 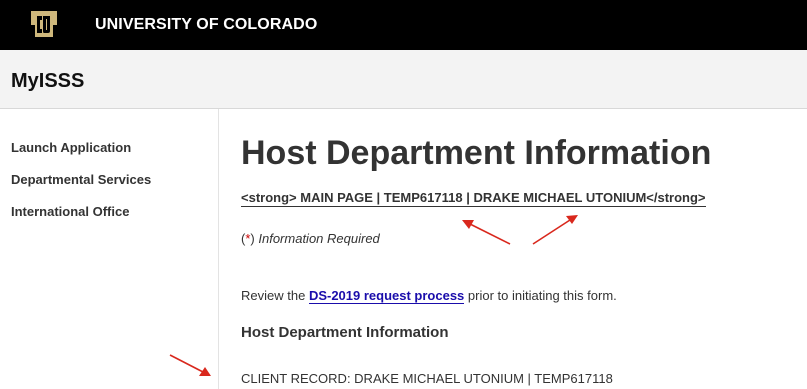 I want to click on app-name: MyISSS, so click(x=47, y=81).